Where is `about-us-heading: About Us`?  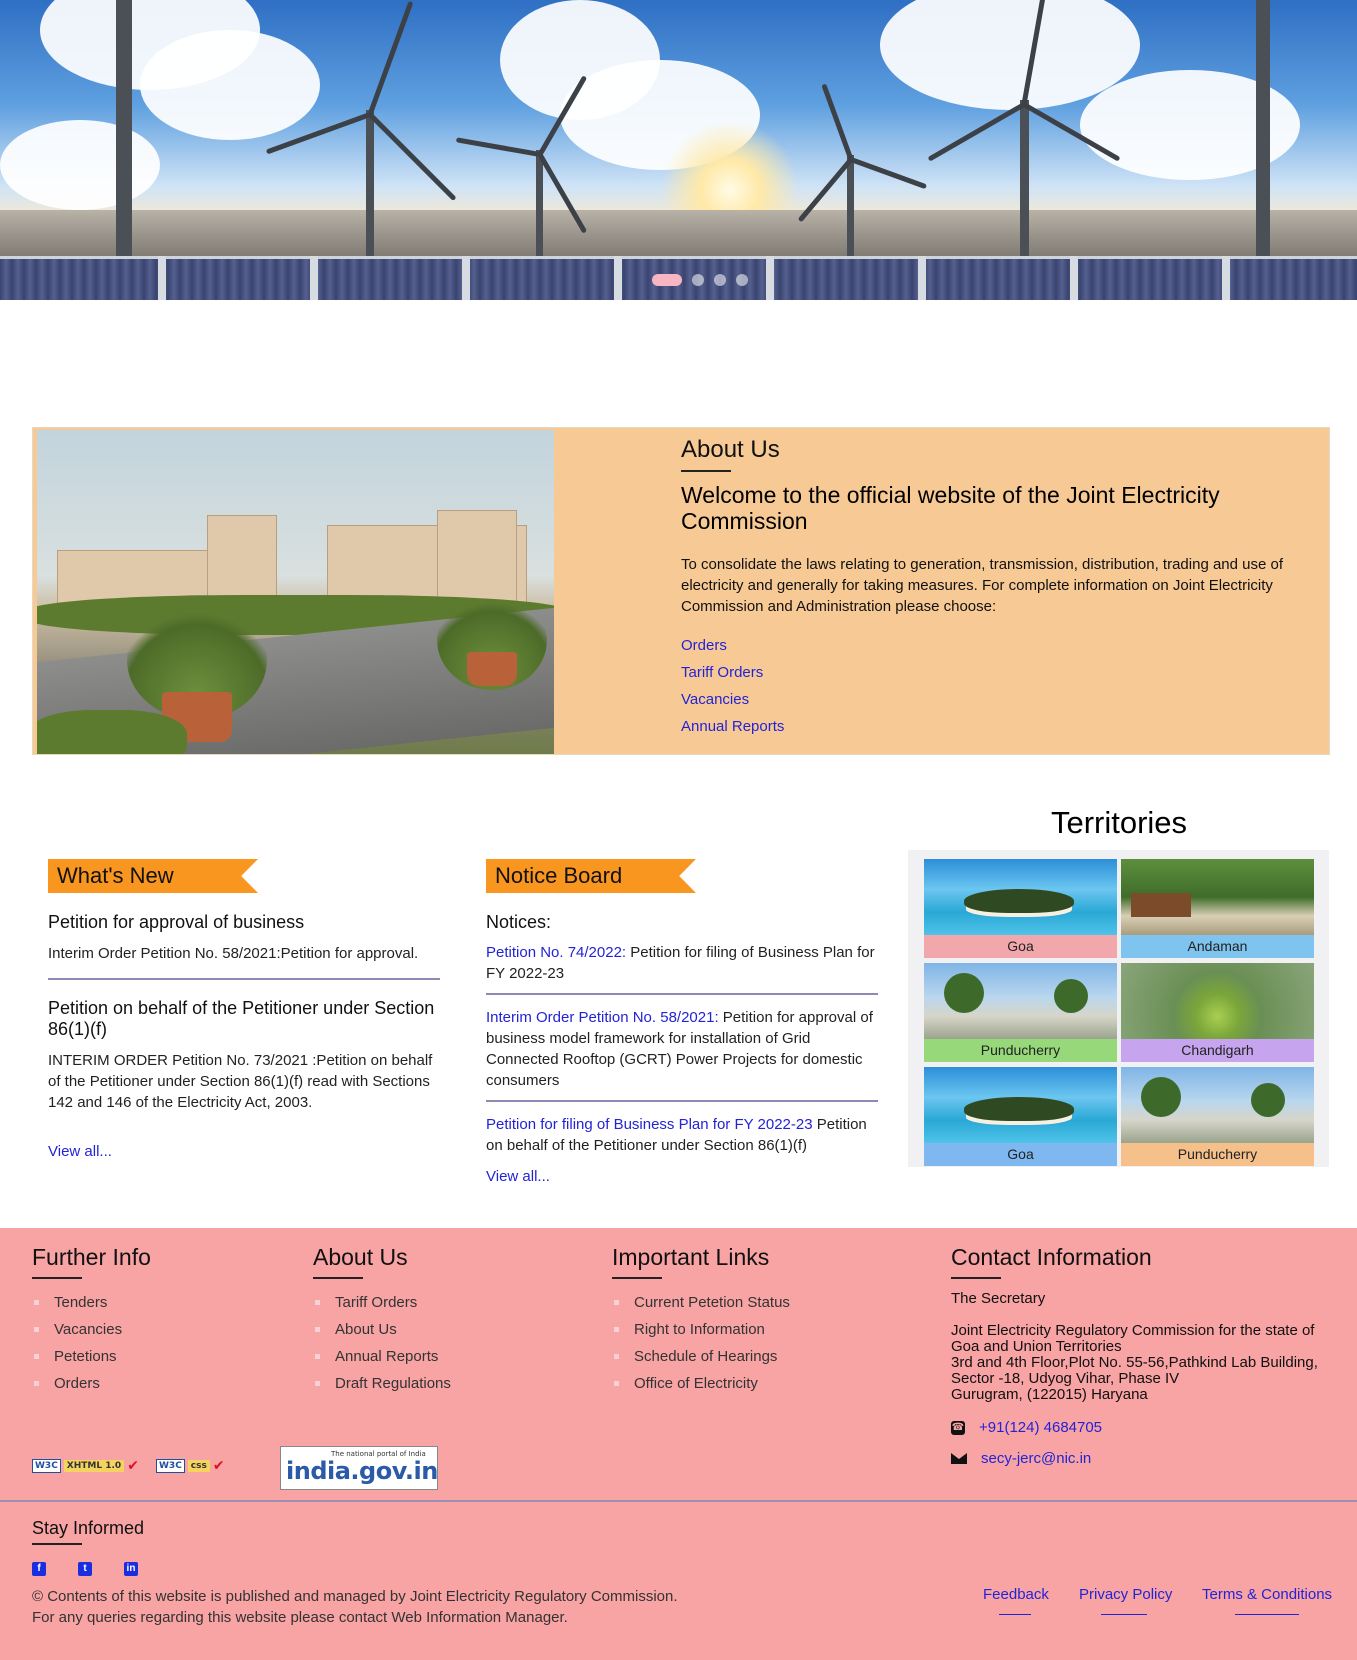
about-us-heading: About Us is located at coordinates (730, 449).